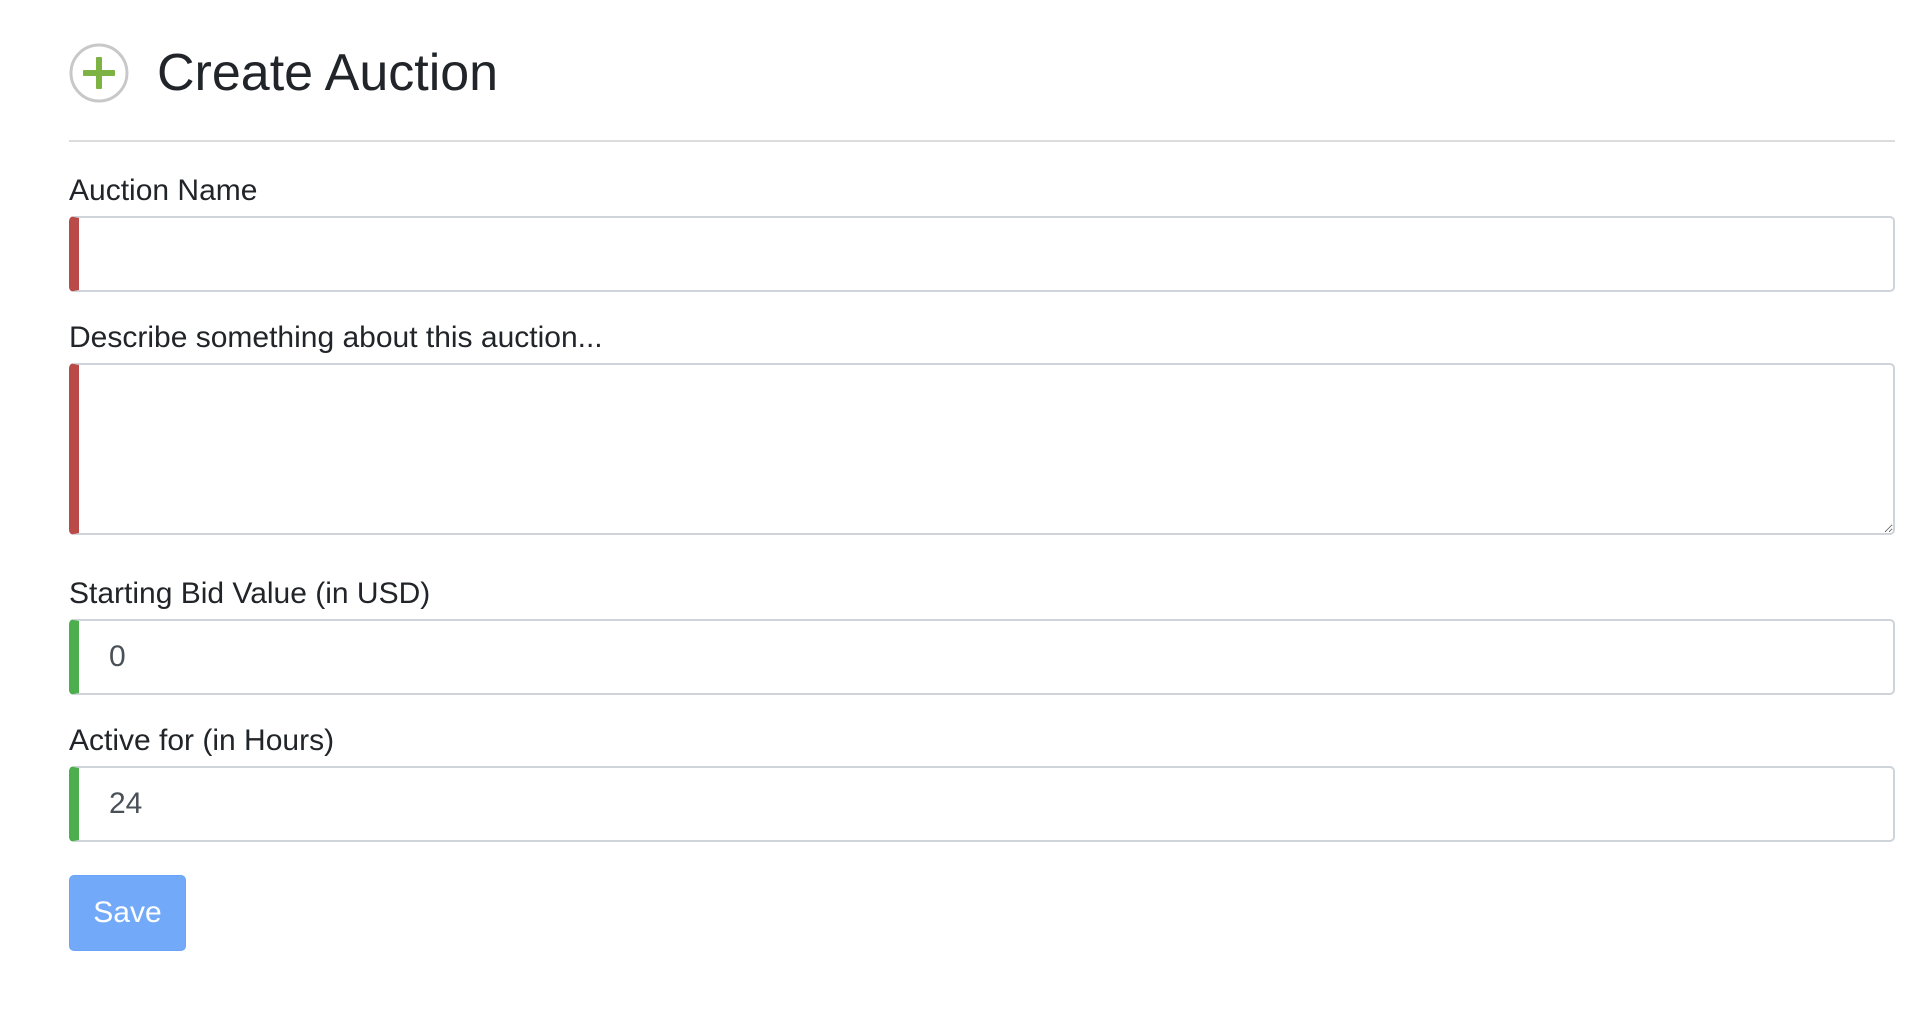 Image resolution: width=1929 pixels, height=1015 pixels. What do you see at coordinates (982, 141) in the screenshot?
I see `header-divider` at bounding box center [982, 141].